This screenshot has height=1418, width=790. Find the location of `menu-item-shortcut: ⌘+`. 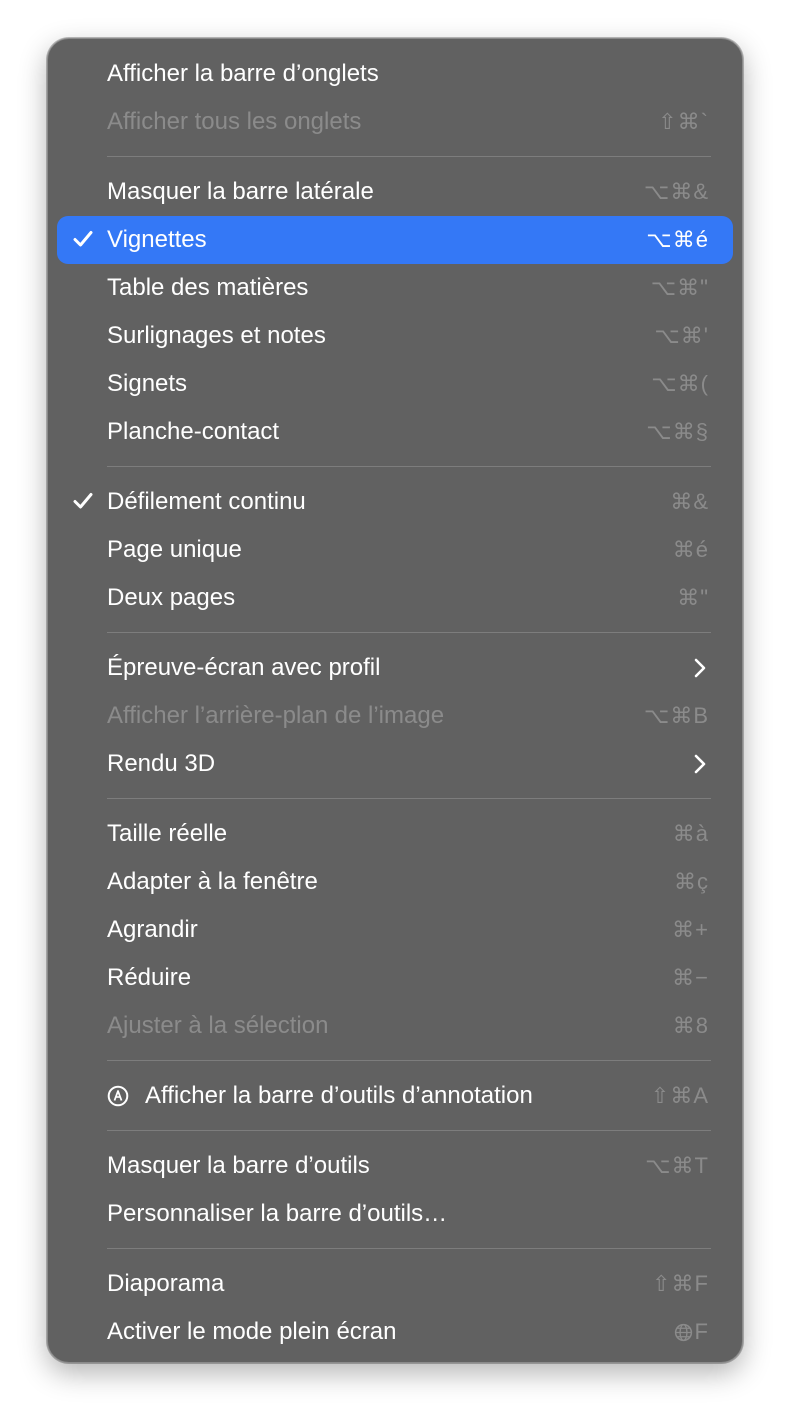

menu-item-shortcut: ⌘+ is located at coordinates (690, 929).